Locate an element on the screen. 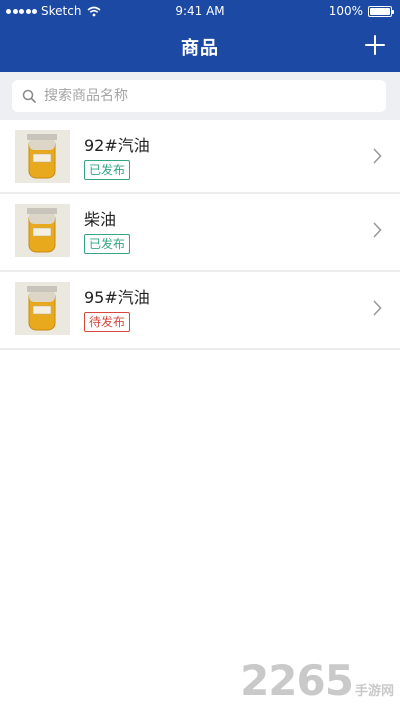 This screenshot has height=711, width=400. status-bar: Sketch 9:41 AM 100% is located at coordinates (200, 11).